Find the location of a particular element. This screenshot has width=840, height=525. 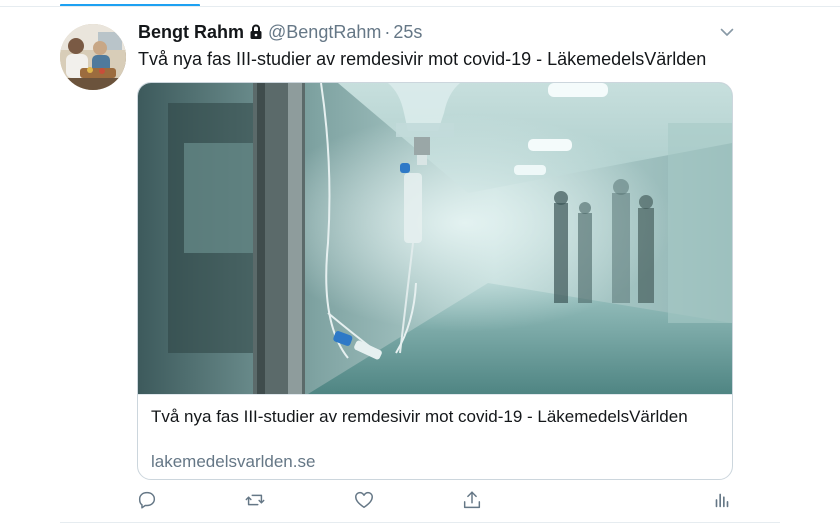

analytics-button is located at coordinates (722, 500).